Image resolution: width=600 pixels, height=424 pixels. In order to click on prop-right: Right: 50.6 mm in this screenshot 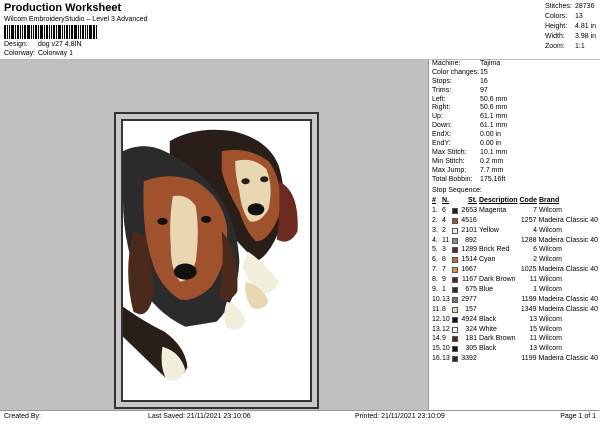, I will do `click(470, 108)`.